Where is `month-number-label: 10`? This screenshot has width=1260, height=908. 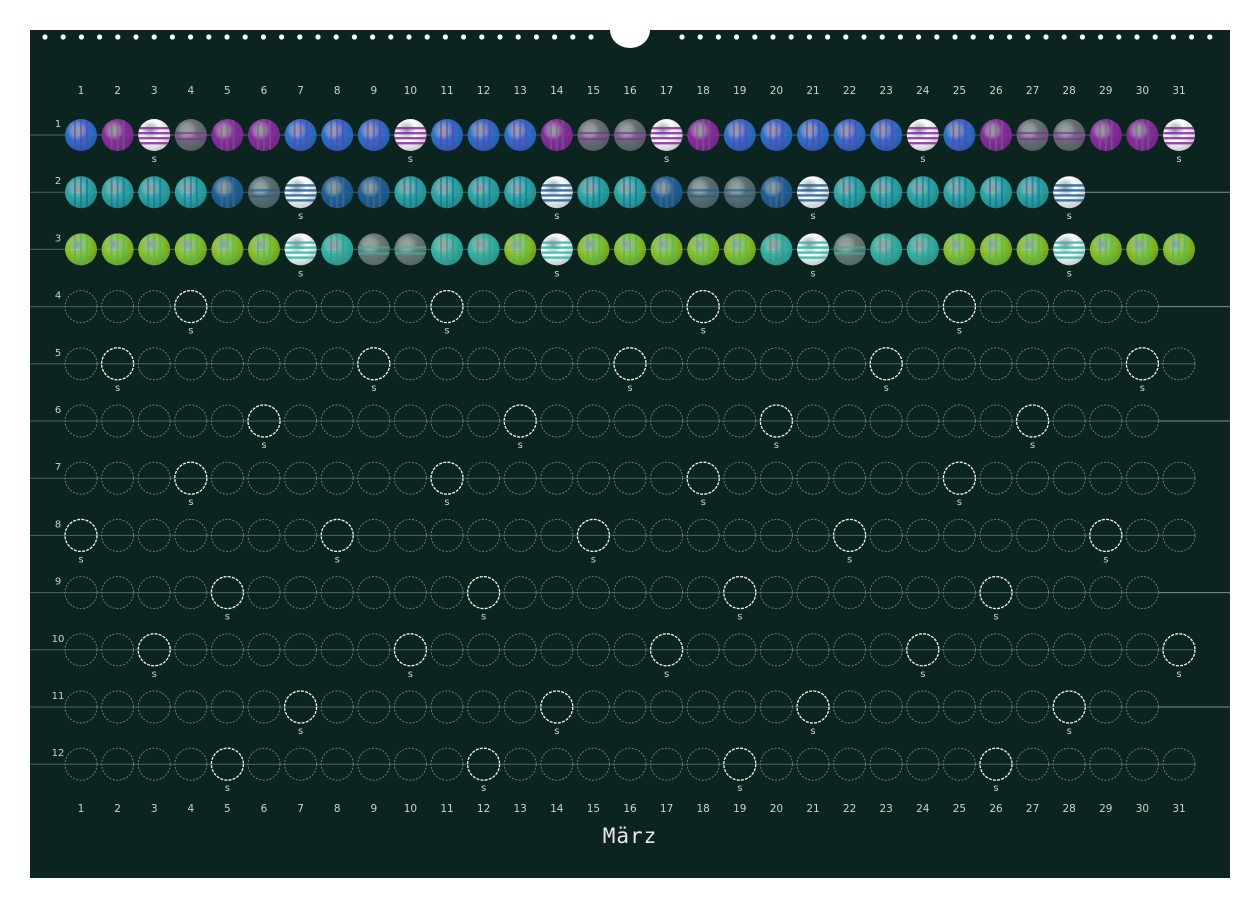
month-number-label: 10 is located at coordinates (58, 639).